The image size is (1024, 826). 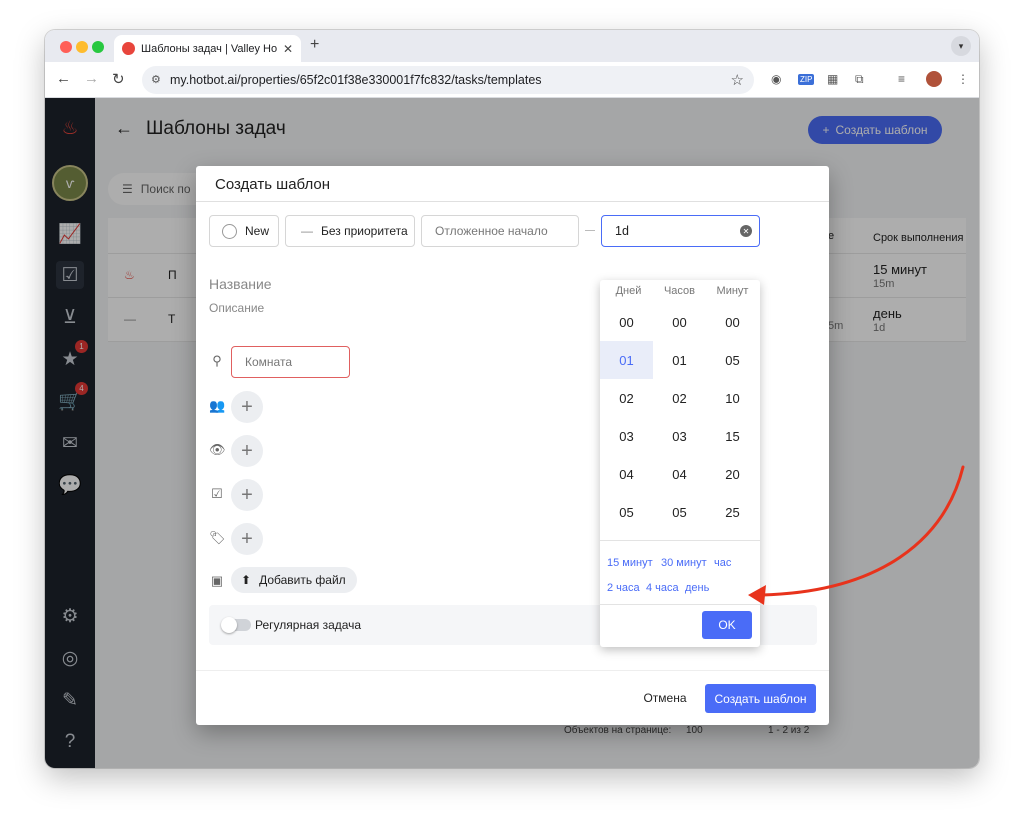 What do you see at coordinates (626, 360) in the screenshot?
I see `day-option-selected: 01` at bounding box center [626, 360].